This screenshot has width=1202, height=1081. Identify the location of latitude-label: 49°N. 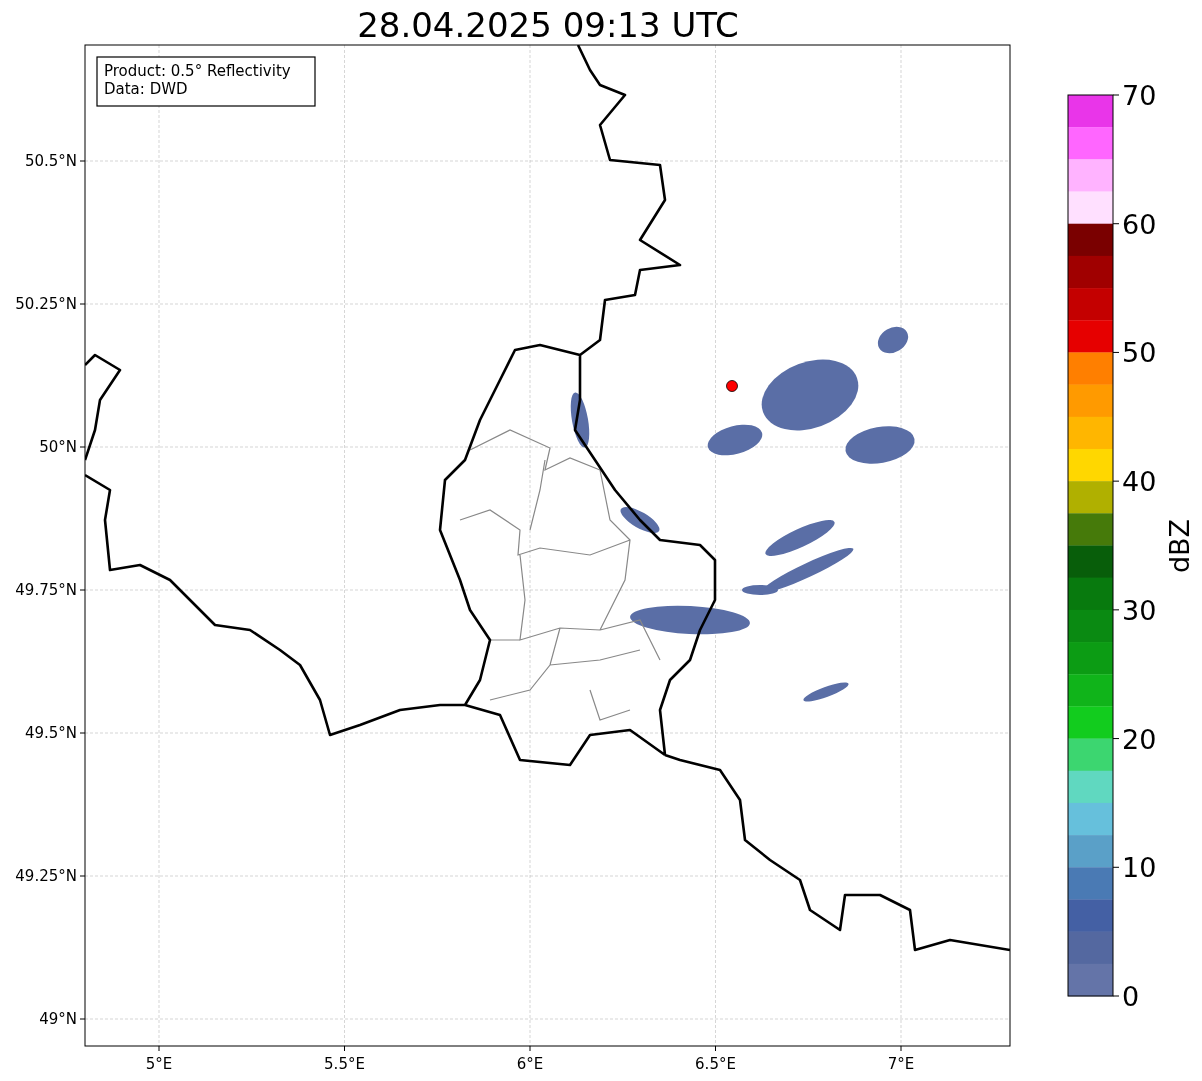
(58, 1019).